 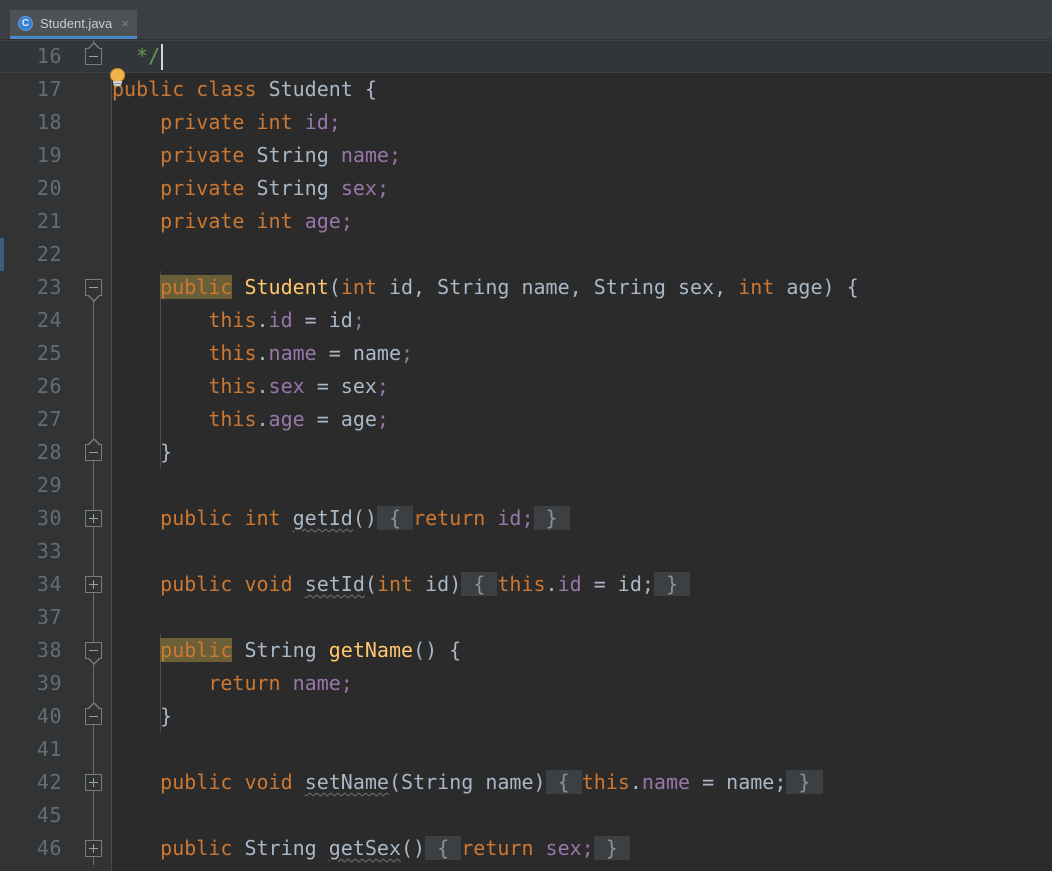 I want to click on code-token: = sex, so click(x=340, y=386).